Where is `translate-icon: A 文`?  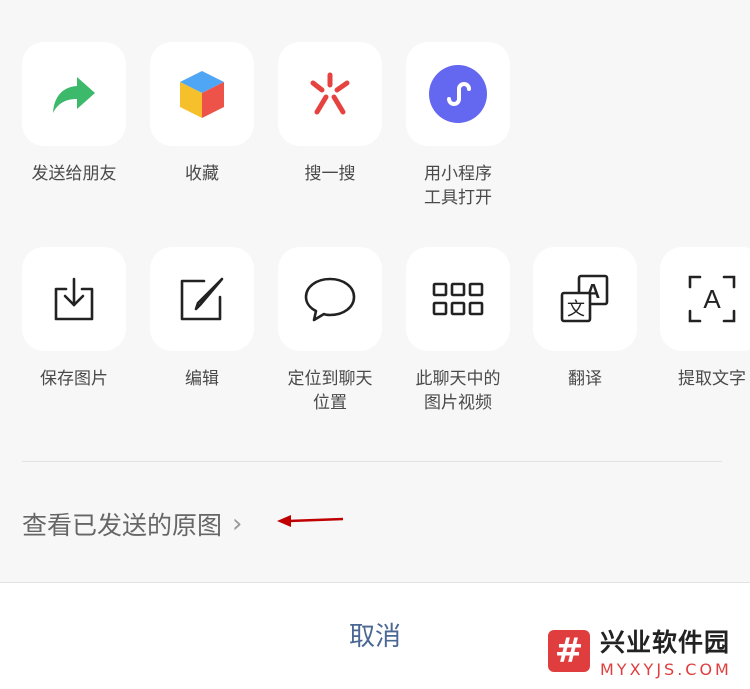 translate-icon: A 文 is located at coordinates (584, 298).